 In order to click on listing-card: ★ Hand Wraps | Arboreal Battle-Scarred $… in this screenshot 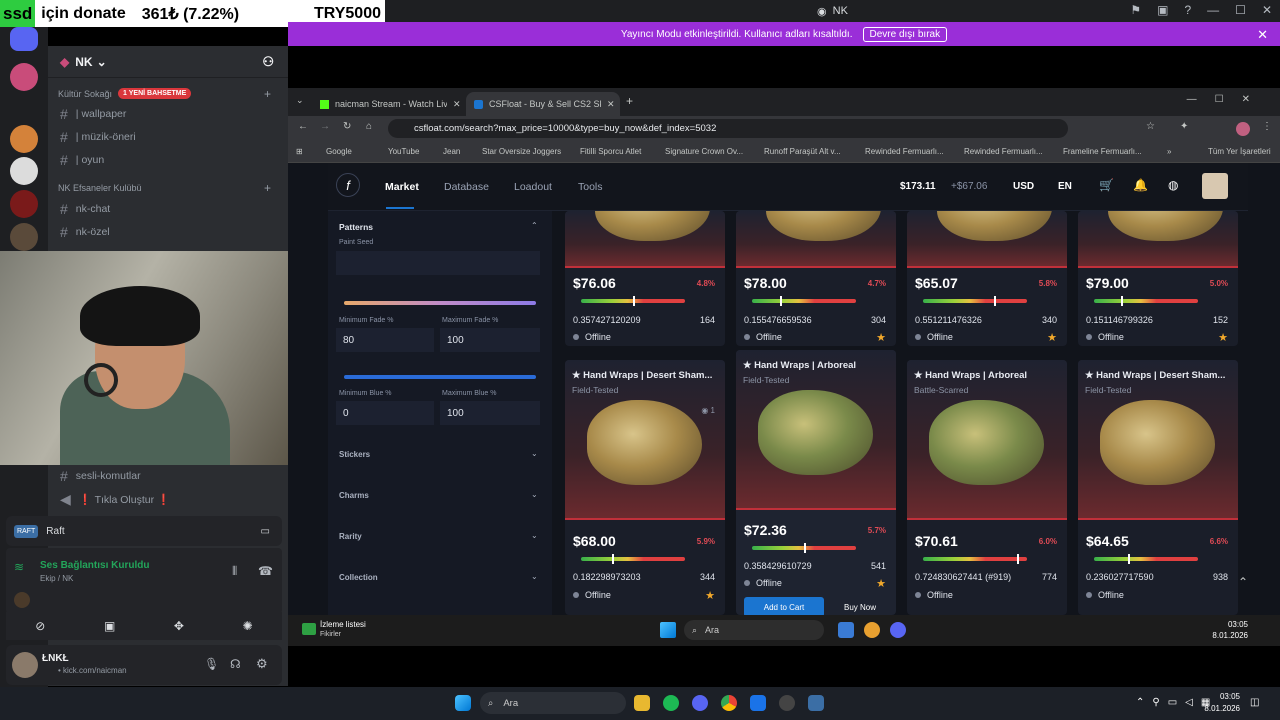, I will do `click(987, 487)`.